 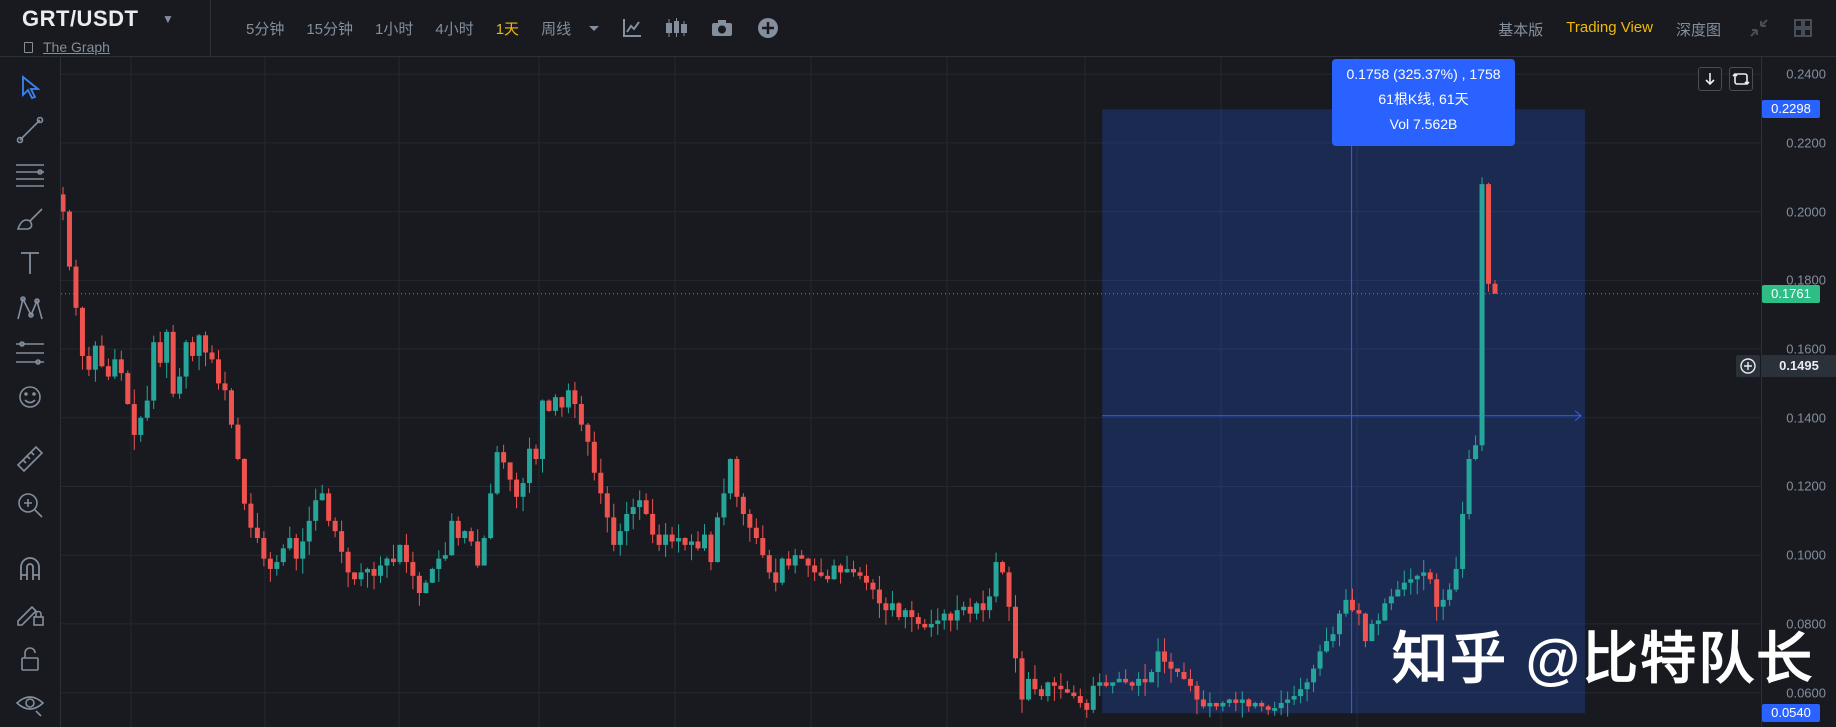 What do you see at coordinates (632, 28) in the screenshot?
I see `indicator-icon` at bounding box center [632, 28].